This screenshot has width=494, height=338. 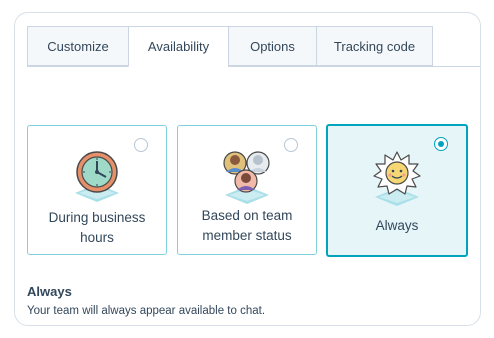 I want to click on option-label: Always, so click(x=397, y=225).